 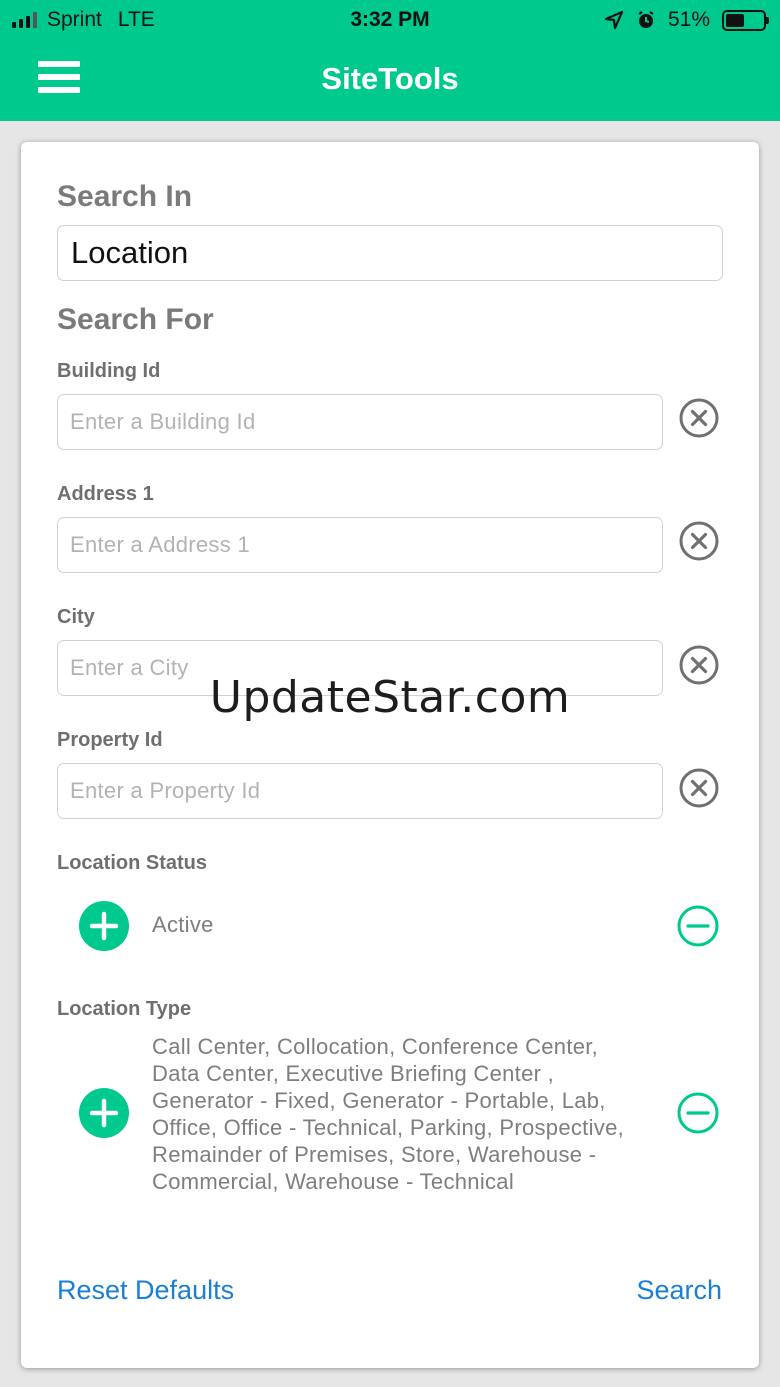 I want to click on app-header: Sprint LTE 3:32 PM 51% SiteTools, so click(x=390, y=60).